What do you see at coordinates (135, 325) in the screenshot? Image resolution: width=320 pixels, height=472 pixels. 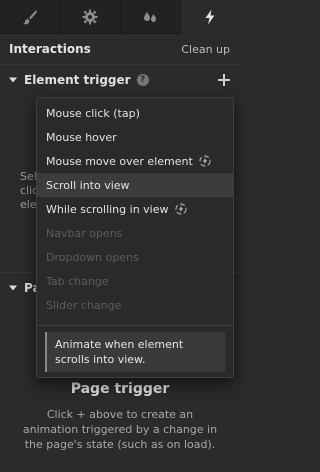 I see `menu-divider` at bounding box center [135, 325].